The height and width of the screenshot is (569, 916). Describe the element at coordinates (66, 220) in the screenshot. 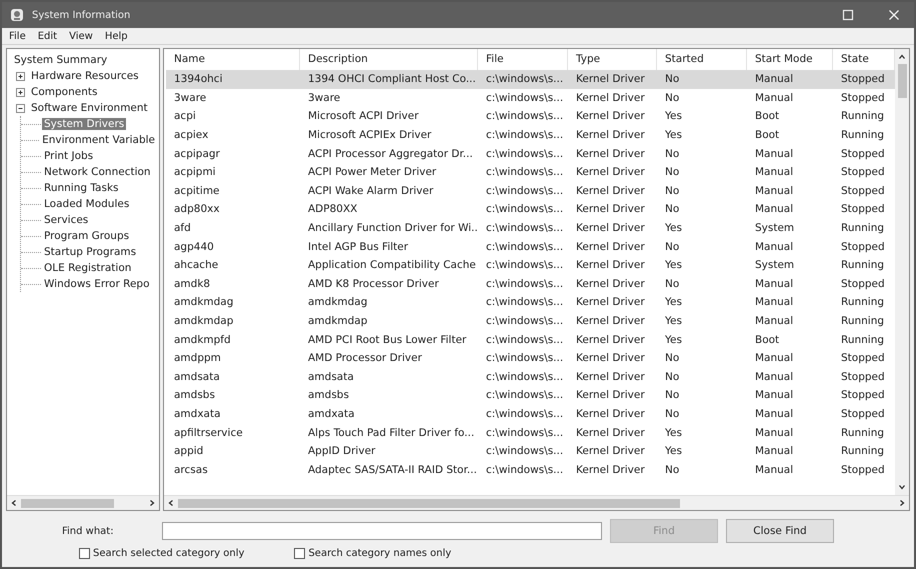

I see `tree-item: Services` at that location.